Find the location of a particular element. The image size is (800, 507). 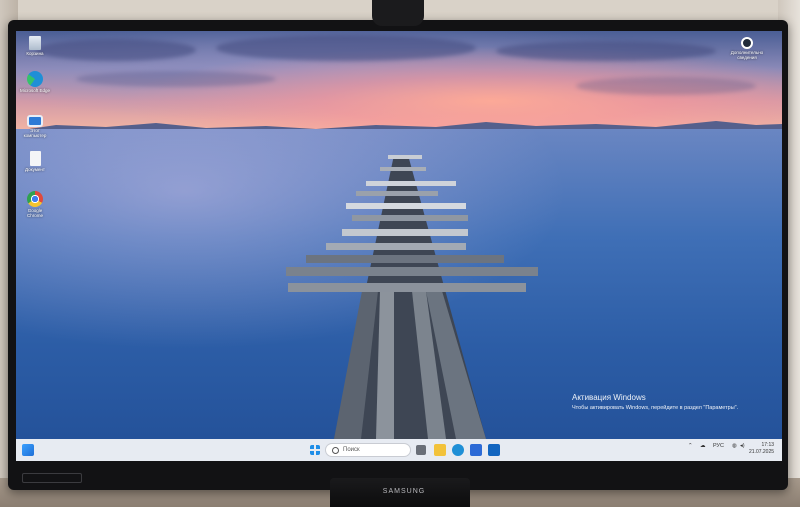

language-indicator: РУС is located at coordinates (718, 446).